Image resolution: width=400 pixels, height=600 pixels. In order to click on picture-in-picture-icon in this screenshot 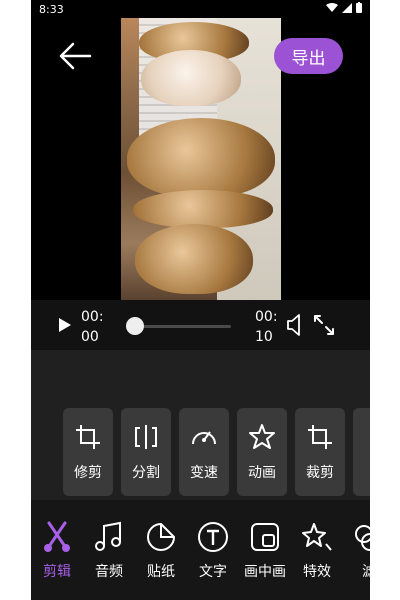, I will do `click(265, 537)`.